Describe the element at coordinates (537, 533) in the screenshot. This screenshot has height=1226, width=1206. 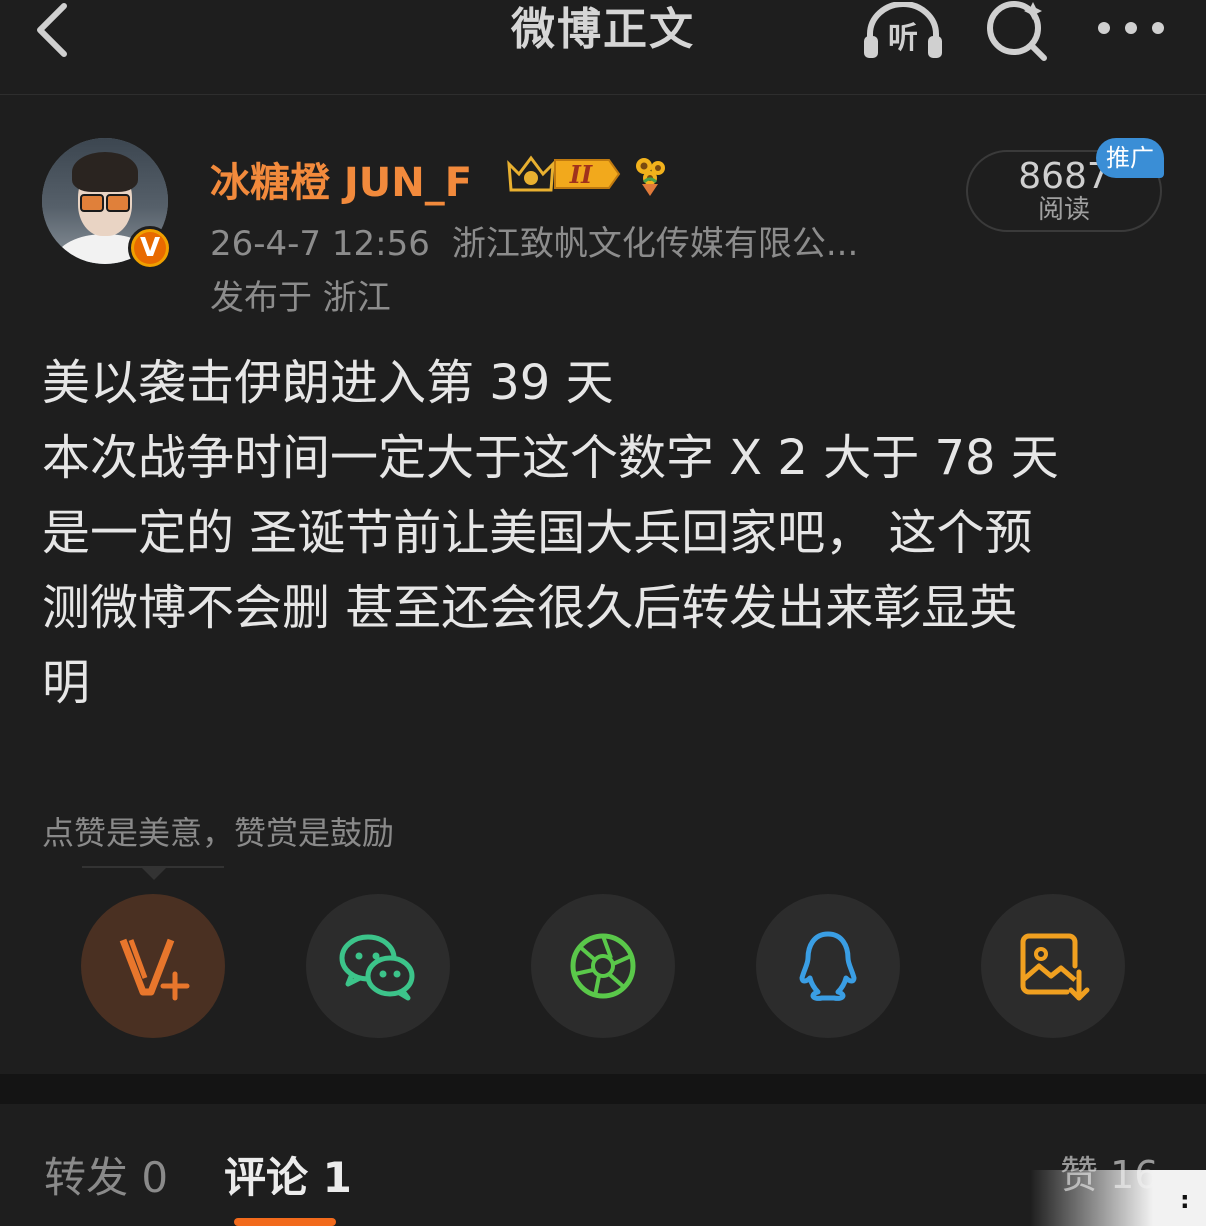
I see `post-line: 是一定的 圣诞节前让美国大兵回家吧， 这个预` at that location.